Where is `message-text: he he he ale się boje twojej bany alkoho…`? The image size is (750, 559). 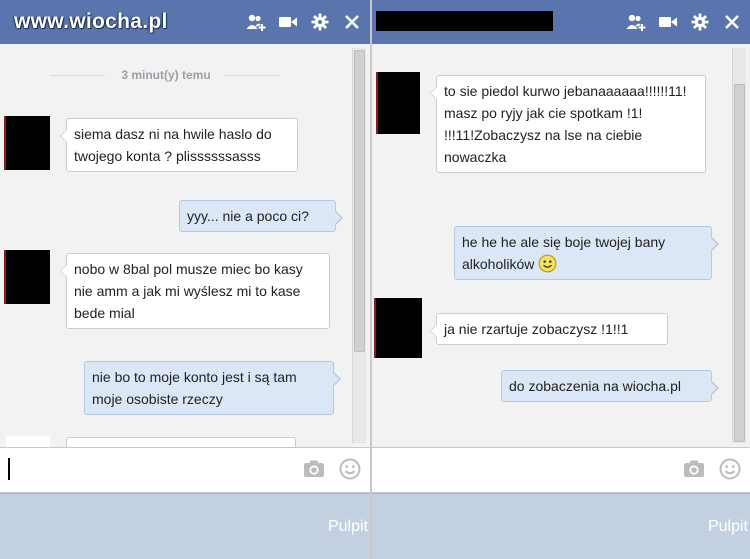
message-text: he he he ale się boje twojej bany alkoho… is located at coordinates (564, 253).